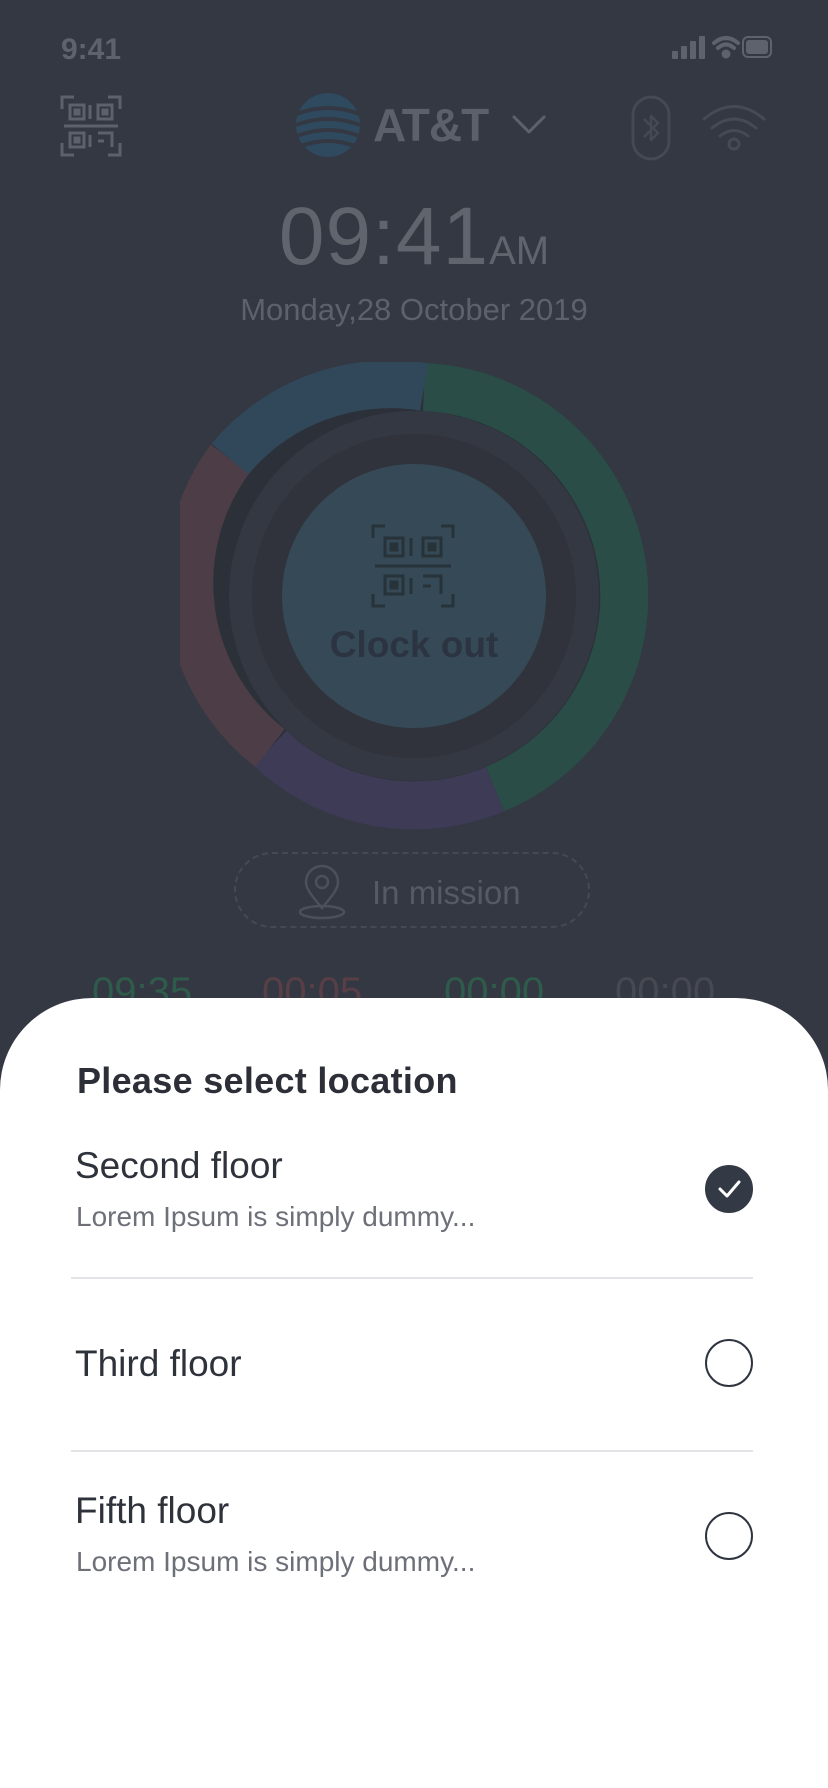 The image size is (828, 1788). I want to click on clock-ampm: AM, so click(519, 251).